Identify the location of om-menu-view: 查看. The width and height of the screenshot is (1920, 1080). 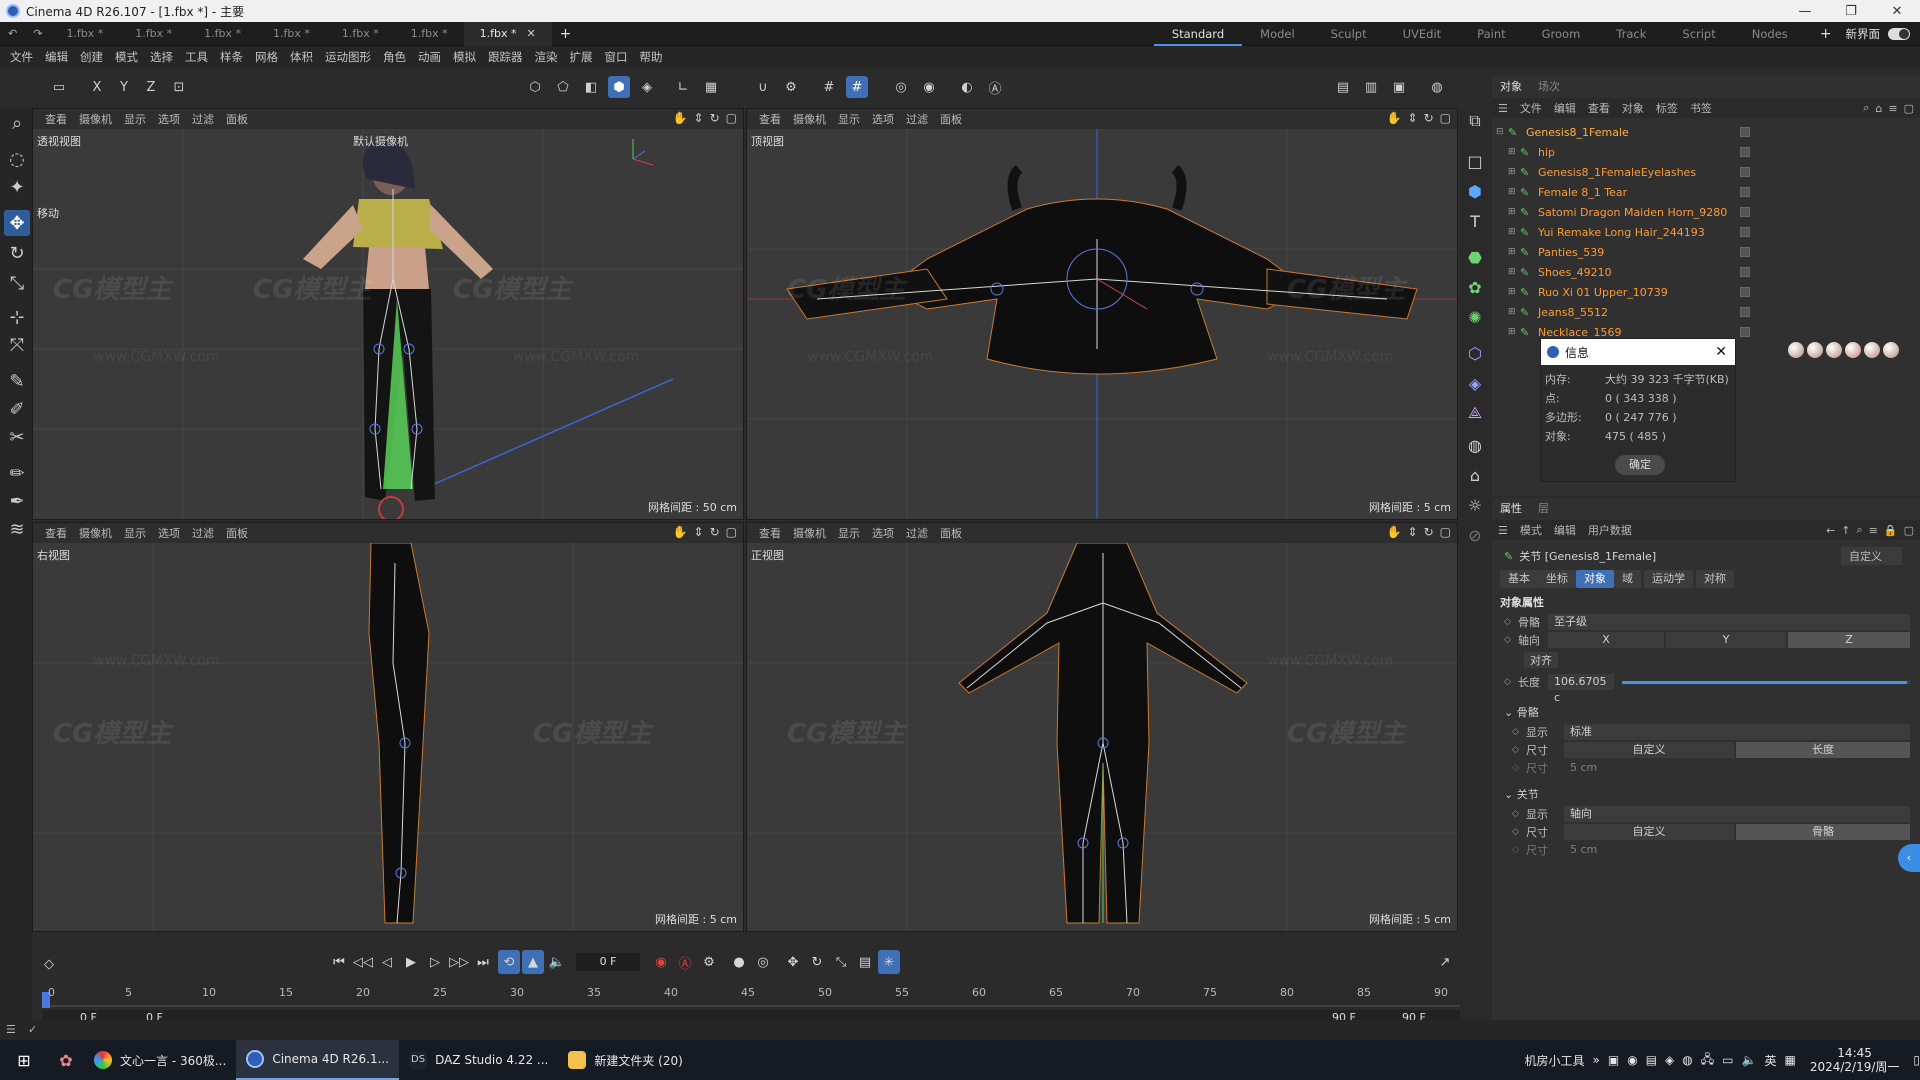
(1599, 108).